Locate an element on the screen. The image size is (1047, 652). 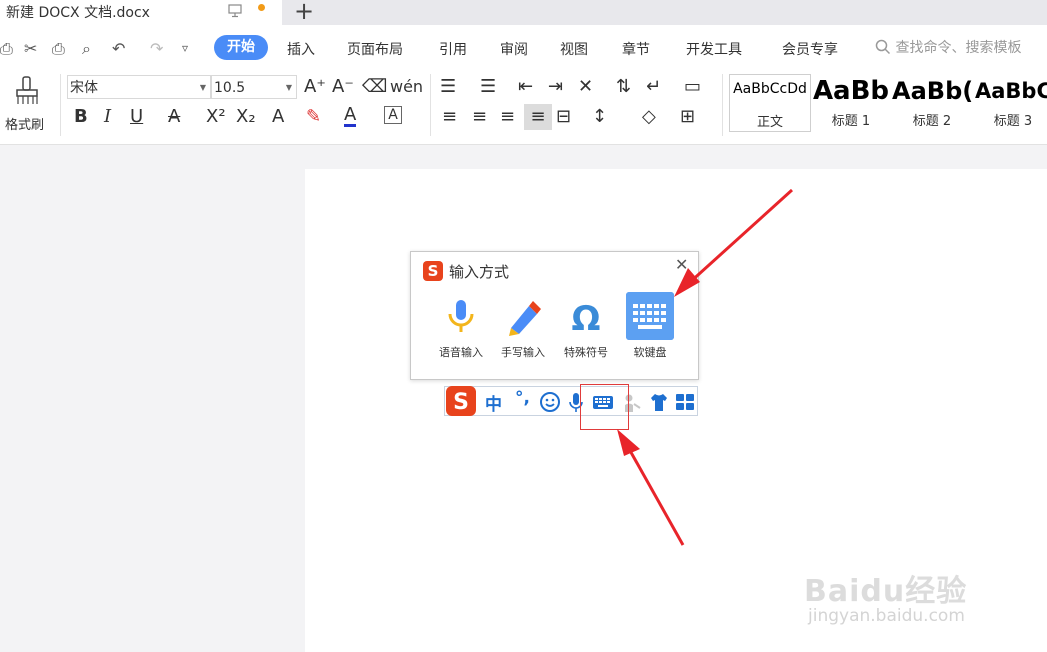
document-tab: 新建 DOCX 文档.docx is located at coordinates (141, 12).